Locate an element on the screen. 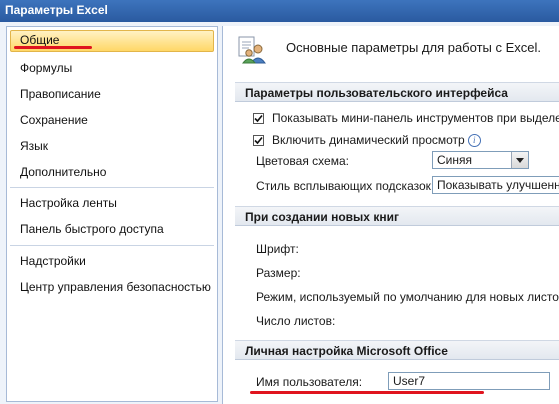 The width and height of the screenshot is (559, 404). sheet-count-label: Число листов: is located at coordinates (296, 321).